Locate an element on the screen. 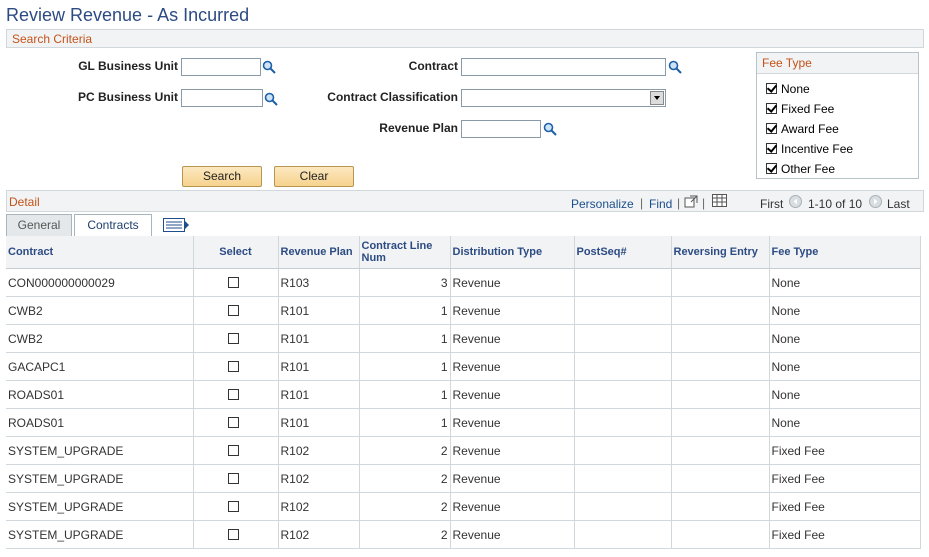  next-arrow-icon is located at coordinates (875, 201).